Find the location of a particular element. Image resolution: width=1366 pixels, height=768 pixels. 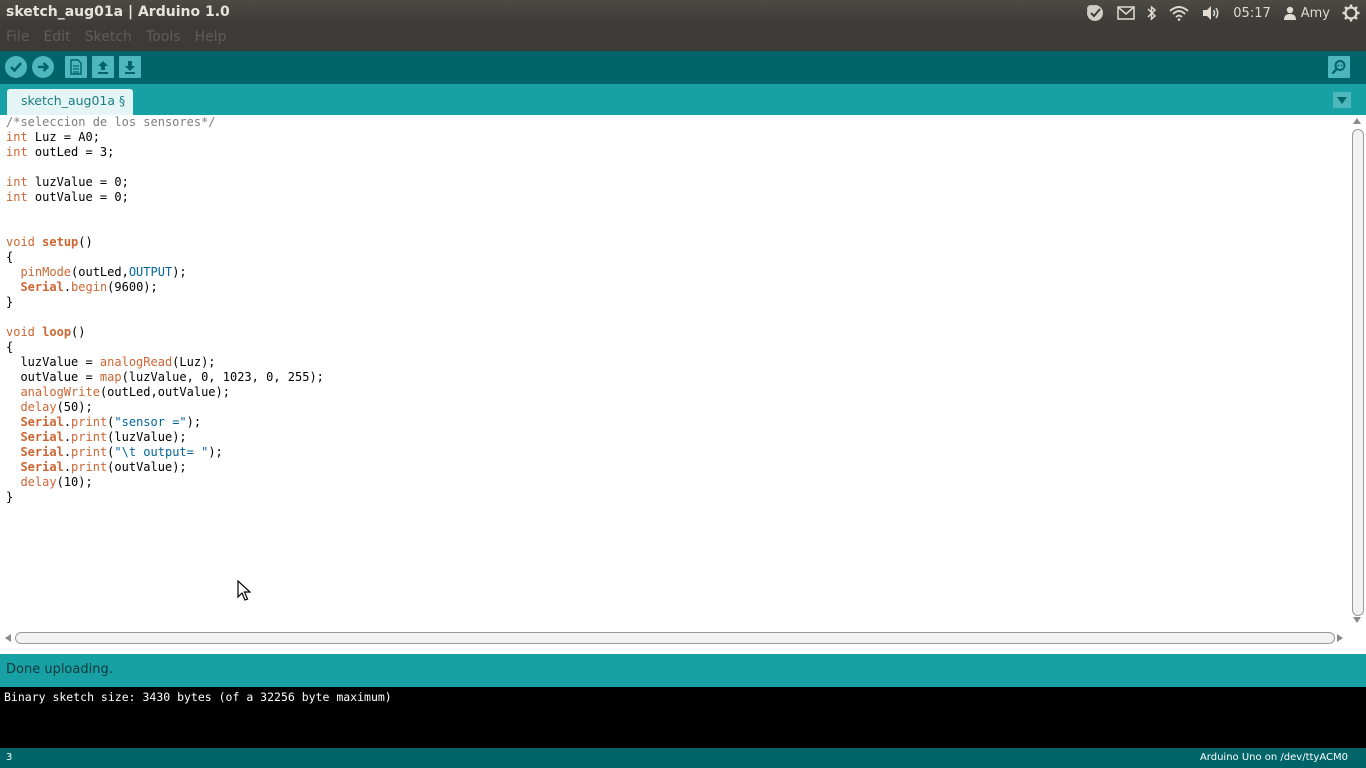

mouse-cursor-icon is located at coordinates (244, 590).